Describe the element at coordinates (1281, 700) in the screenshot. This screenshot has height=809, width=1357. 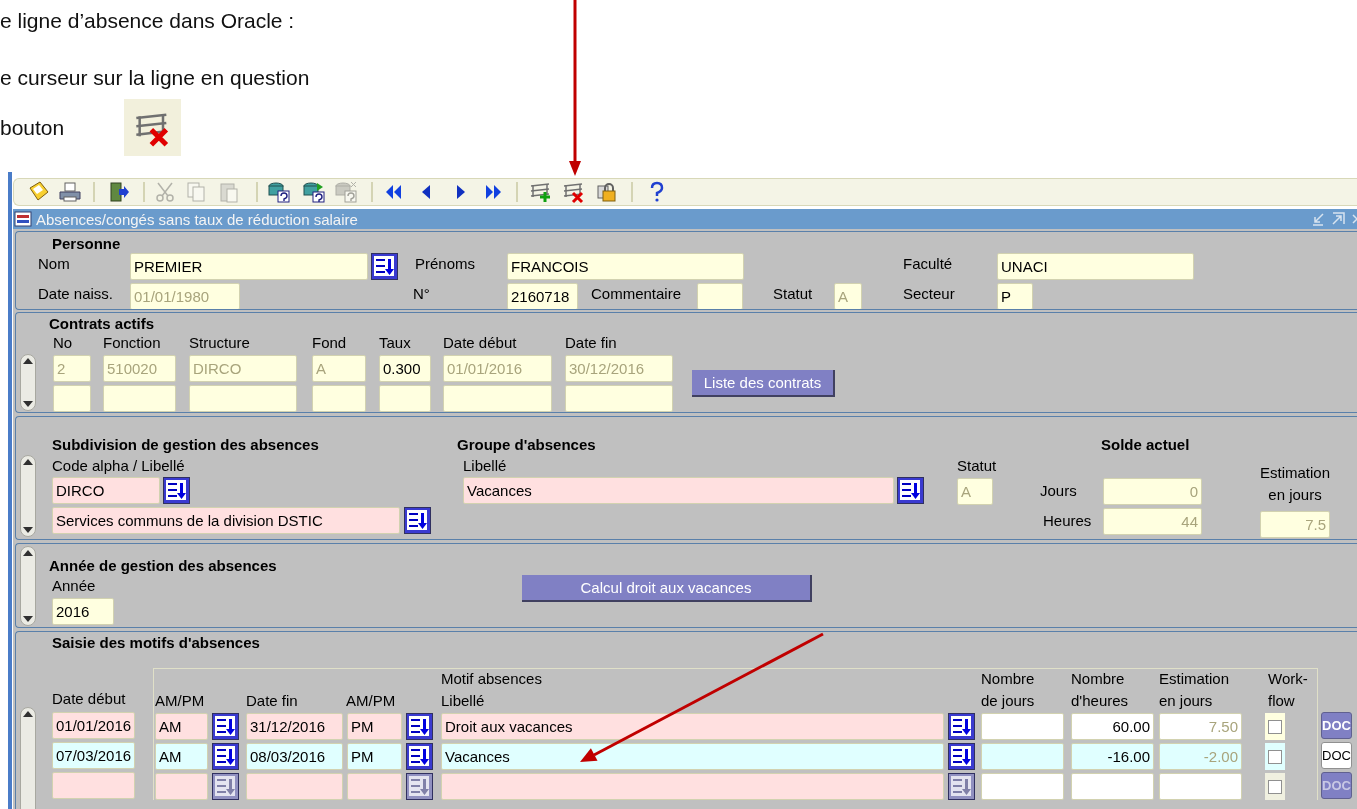
I see `column-header: flow` at that location.